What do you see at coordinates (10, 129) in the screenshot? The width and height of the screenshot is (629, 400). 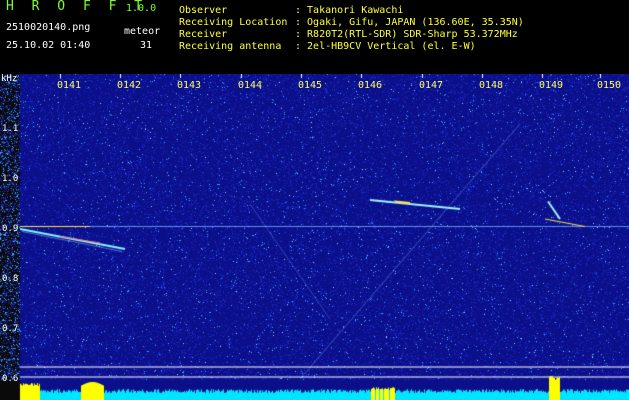 I see `y-tick-label: 1.1` at bounding box center [10, 129].